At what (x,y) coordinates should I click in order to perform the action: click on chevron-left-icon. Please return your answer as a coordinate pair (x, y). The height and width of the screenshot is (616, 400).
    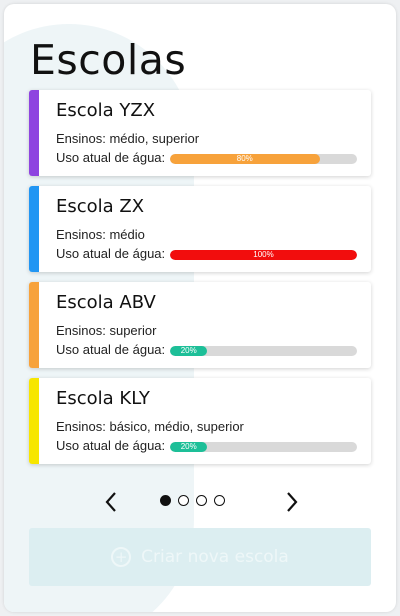
    Looking at the image, I should click on (110, 502).